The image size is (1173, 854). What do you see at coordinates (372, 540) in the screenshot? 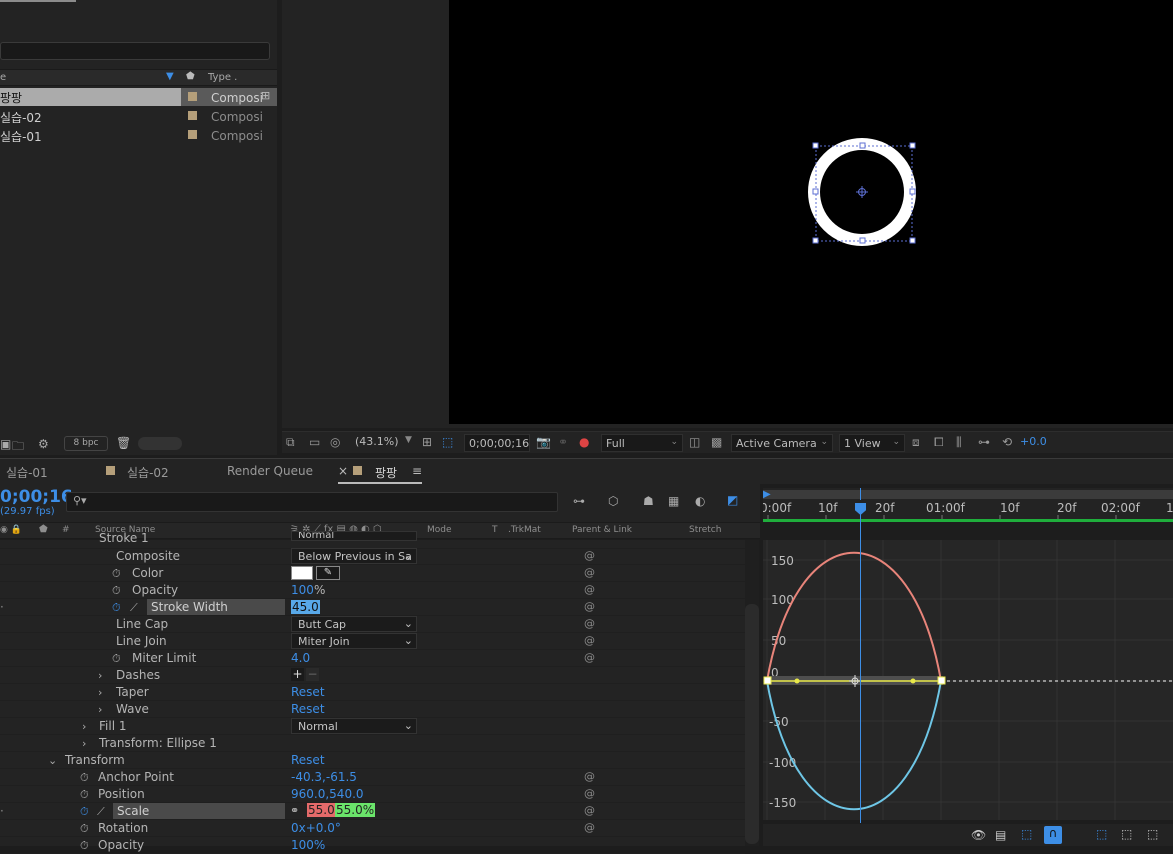
I see `property-row-stroke: Stroke 1 Normal` at bounding box center [372, 540].